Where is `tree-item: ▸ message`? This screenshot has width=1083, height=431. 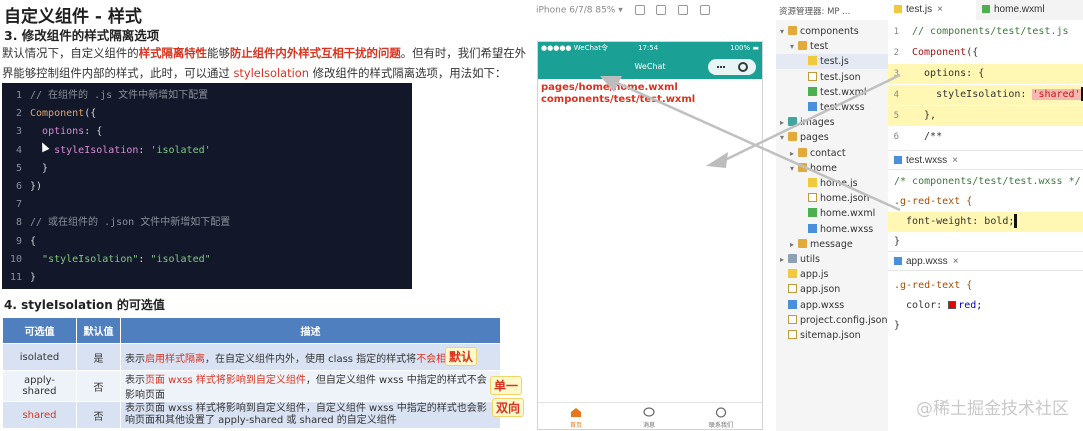 tree-item: ▸ message is located at coordinates (832, 244).